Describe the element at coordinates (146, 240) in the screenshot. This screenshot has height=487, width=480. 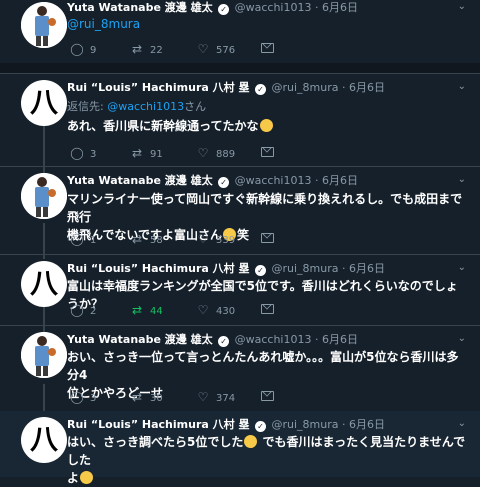
I see `retweet-button: ⇄ 58` at that location.